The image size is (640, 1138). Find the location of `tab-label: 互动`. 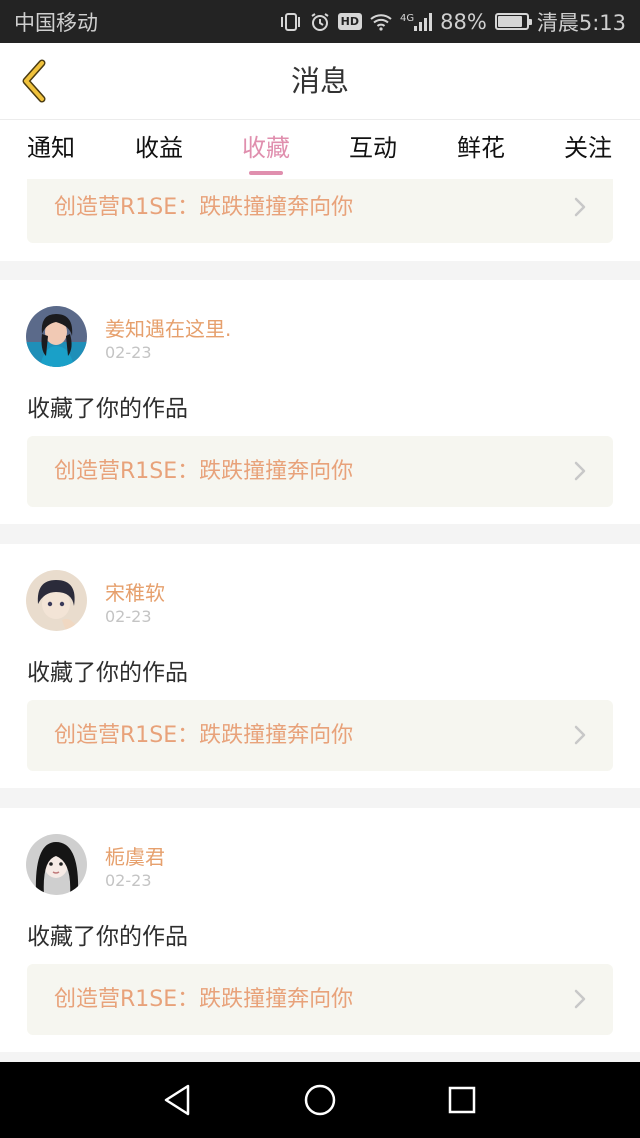

tab-label: 互动 is located at coordinates (373, 148).